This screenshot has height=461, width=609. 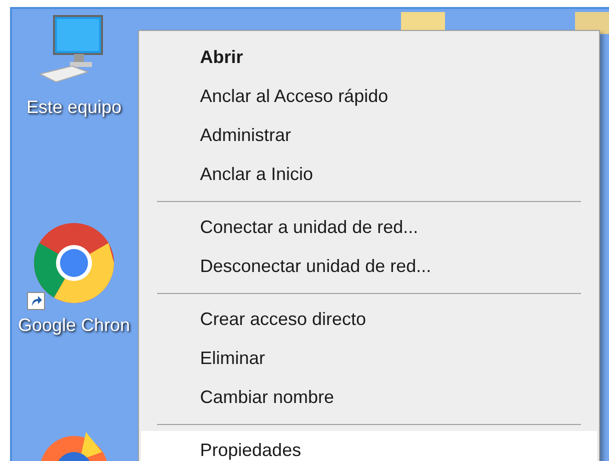 What do you see at coordinates (369, 358) in the screenshot?
I see `menu-item: Eliminar` at bounding box center [369, 358].